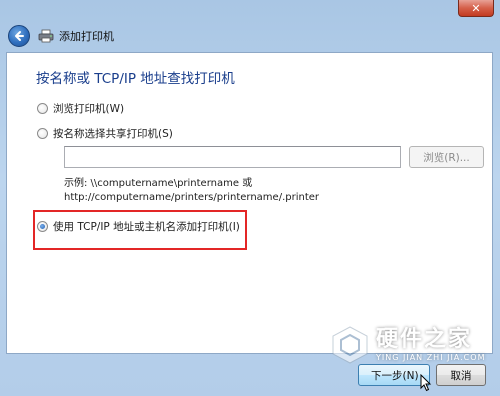  Describe the element at coordinates (89, 109) in the screenshot. I see `radio-label: 浏览打印机(W)` at that location.